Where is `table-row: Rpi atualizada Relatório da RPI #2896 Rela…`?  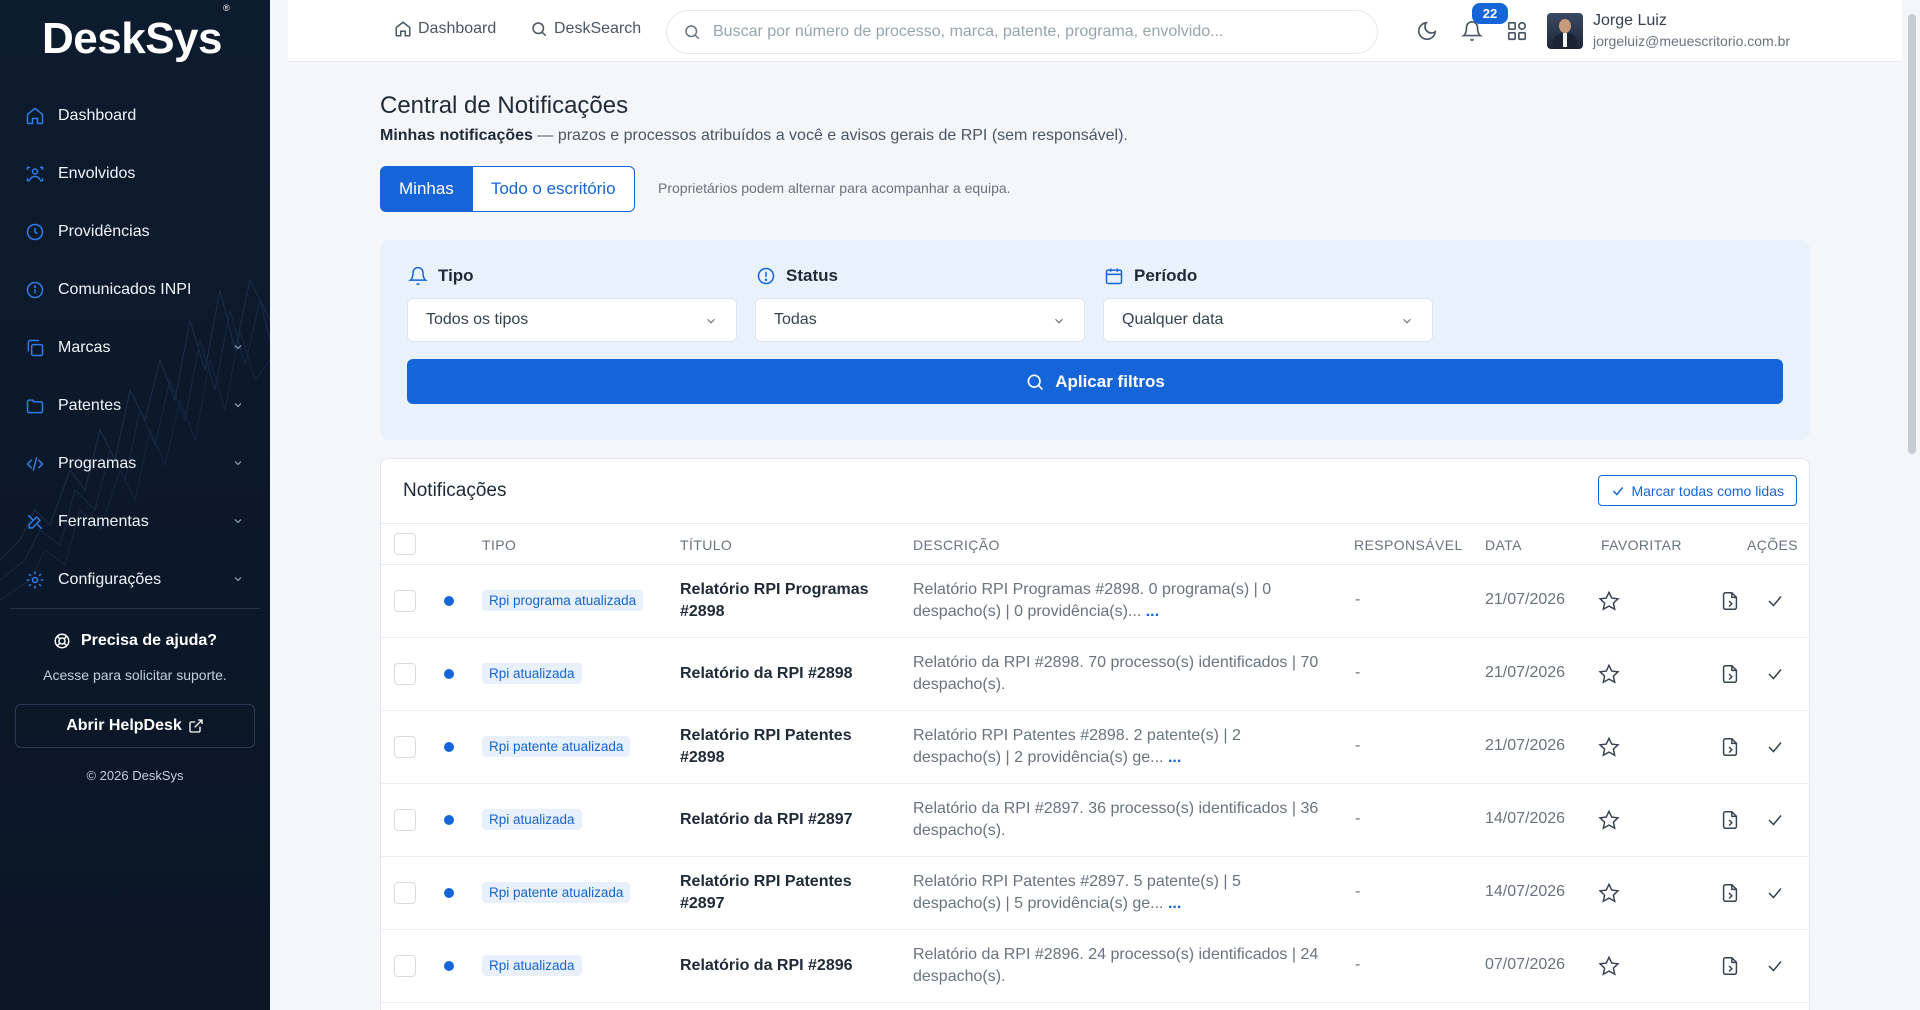 table-row: Rpi atualizada Relatório da RPI #2896 Rela… is located at coordinates (1095, 966).